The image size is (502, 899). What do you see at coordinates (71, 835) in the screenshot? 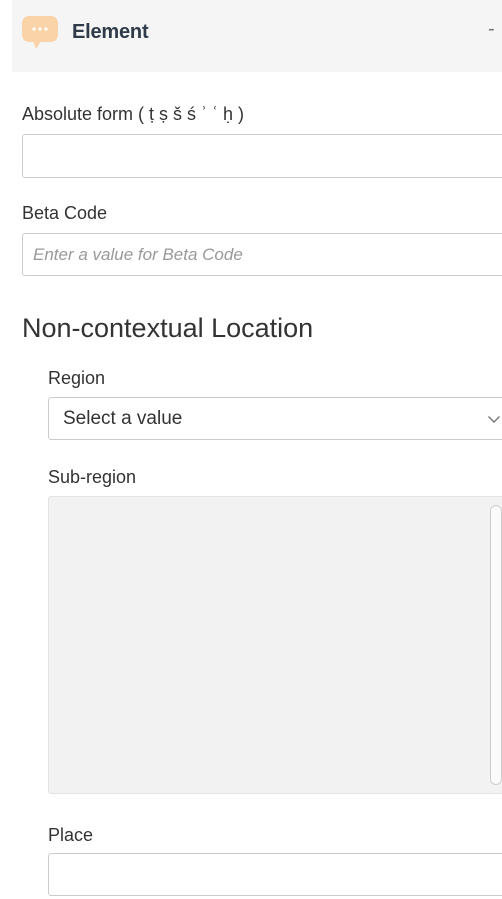
I see `place-label: Place` at bounding box center [71, 835].